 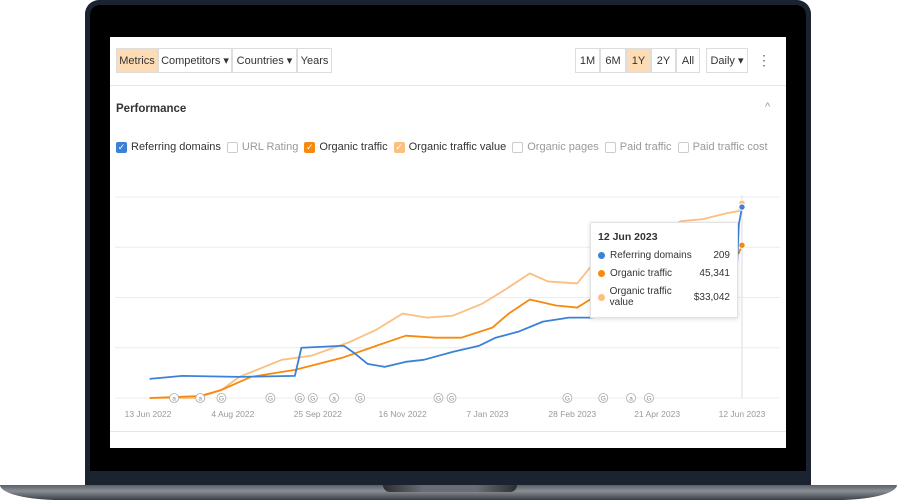 I want to click on bottom-divider, so click(x=448, y=431).